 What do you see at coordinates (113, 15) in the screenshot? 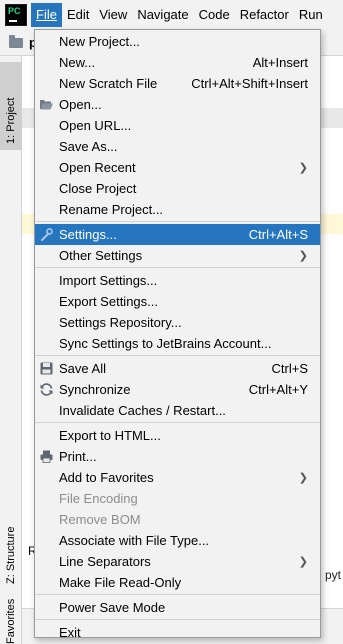
I see `menu-view: View` at bounding box center [113, 15].